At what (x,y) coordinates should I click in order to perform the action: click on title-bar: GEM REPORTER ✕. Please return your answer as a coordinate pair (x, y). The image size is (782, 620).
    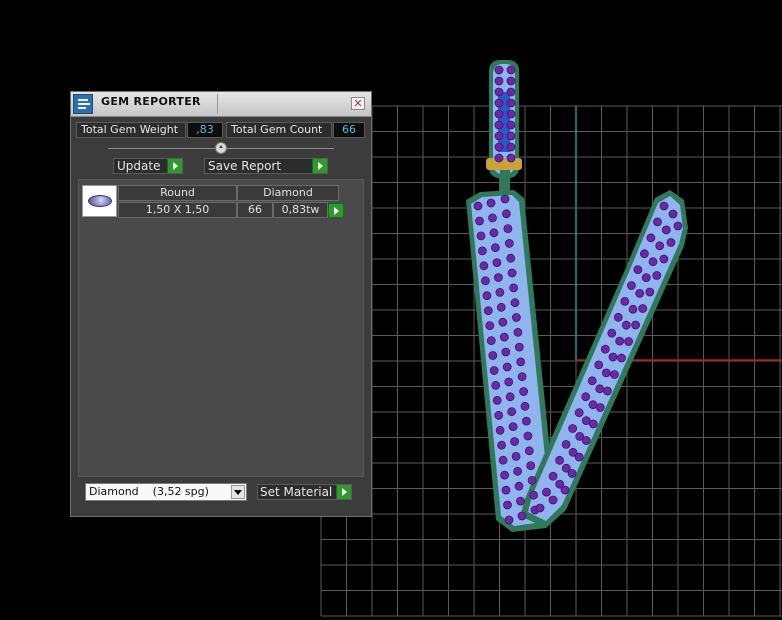
    Looking at the image, I should click on (221, 104).